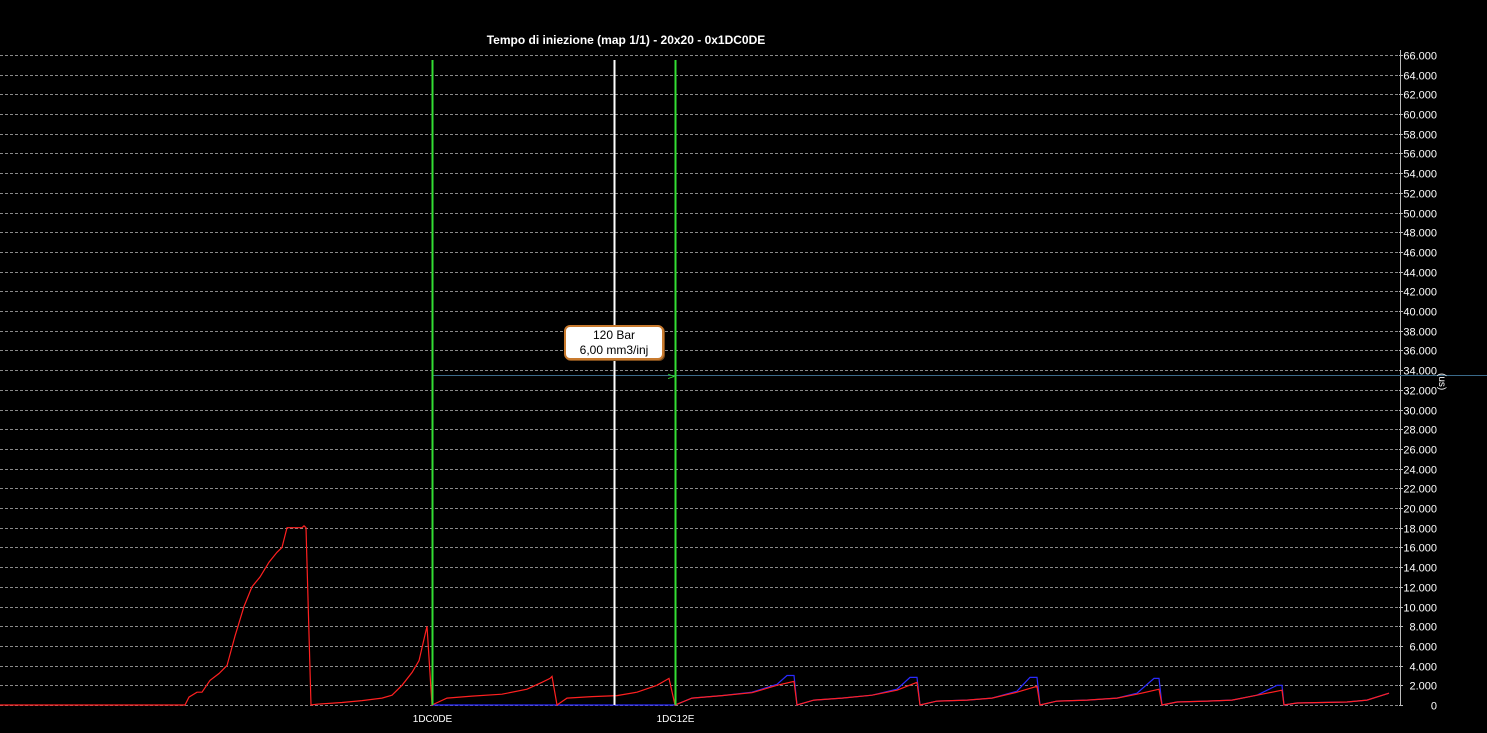  Describe the element at coordinates (1420, 116) in the screenshot. I see `y-tick-label: 60.000` at that location.